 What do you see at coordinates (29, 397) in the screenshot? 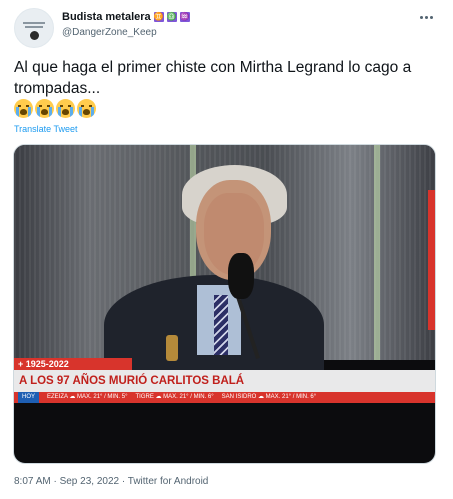
I see `ticker-hoy: HOY` at bounding box center [29, 397].